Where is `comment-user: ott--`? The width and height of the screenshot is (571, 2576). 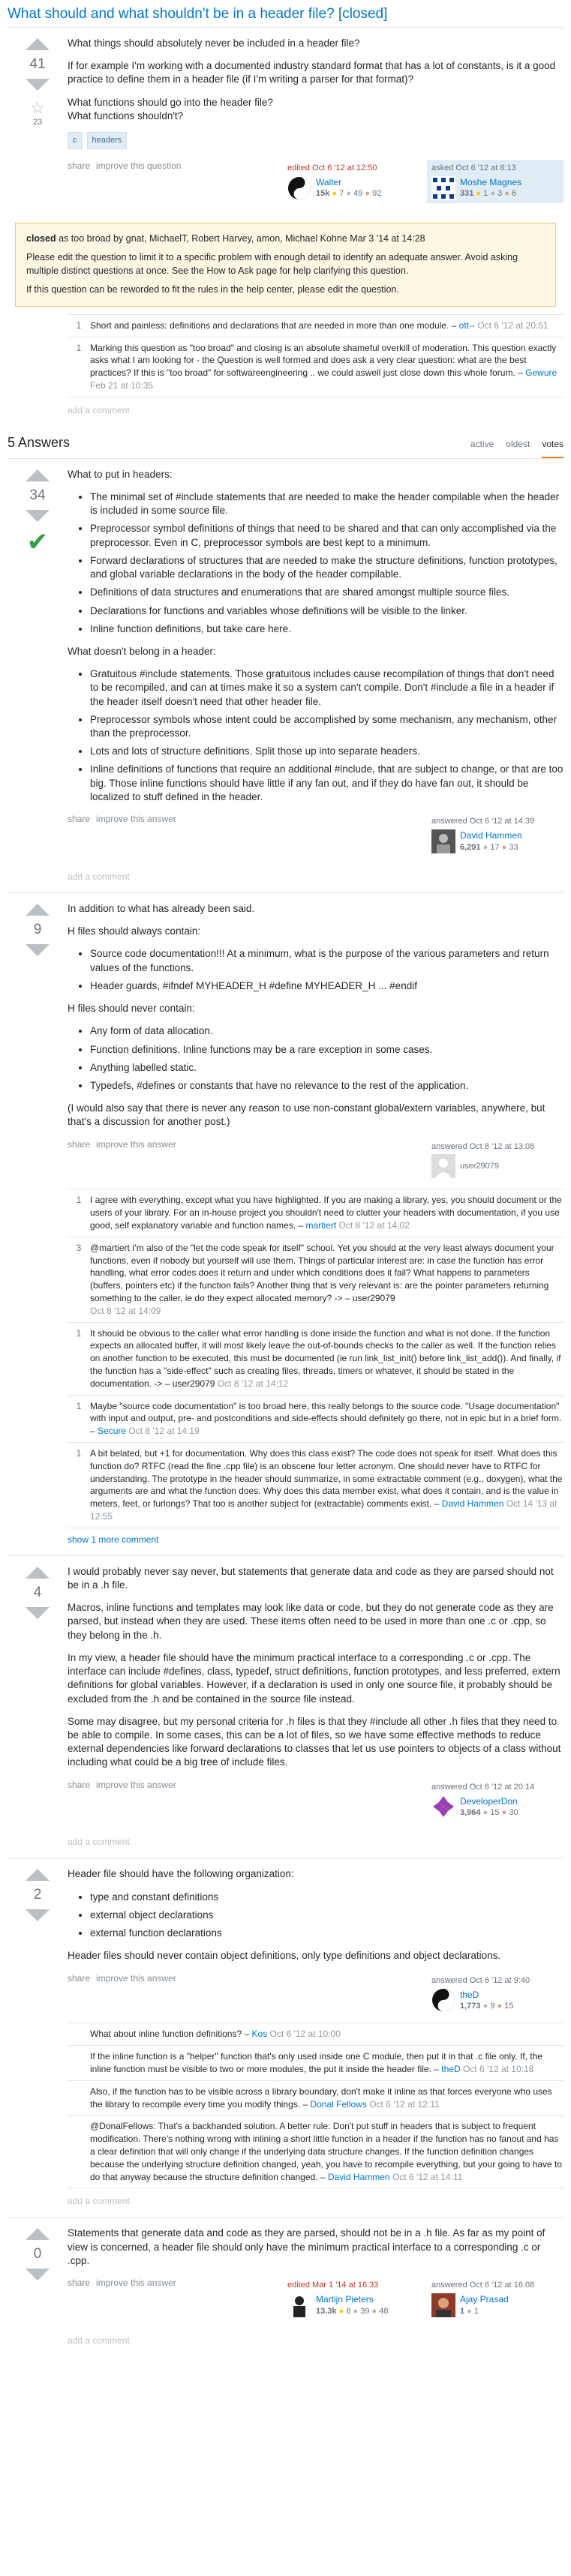
comment-user: ott-- is located at coordinates (467, 326).